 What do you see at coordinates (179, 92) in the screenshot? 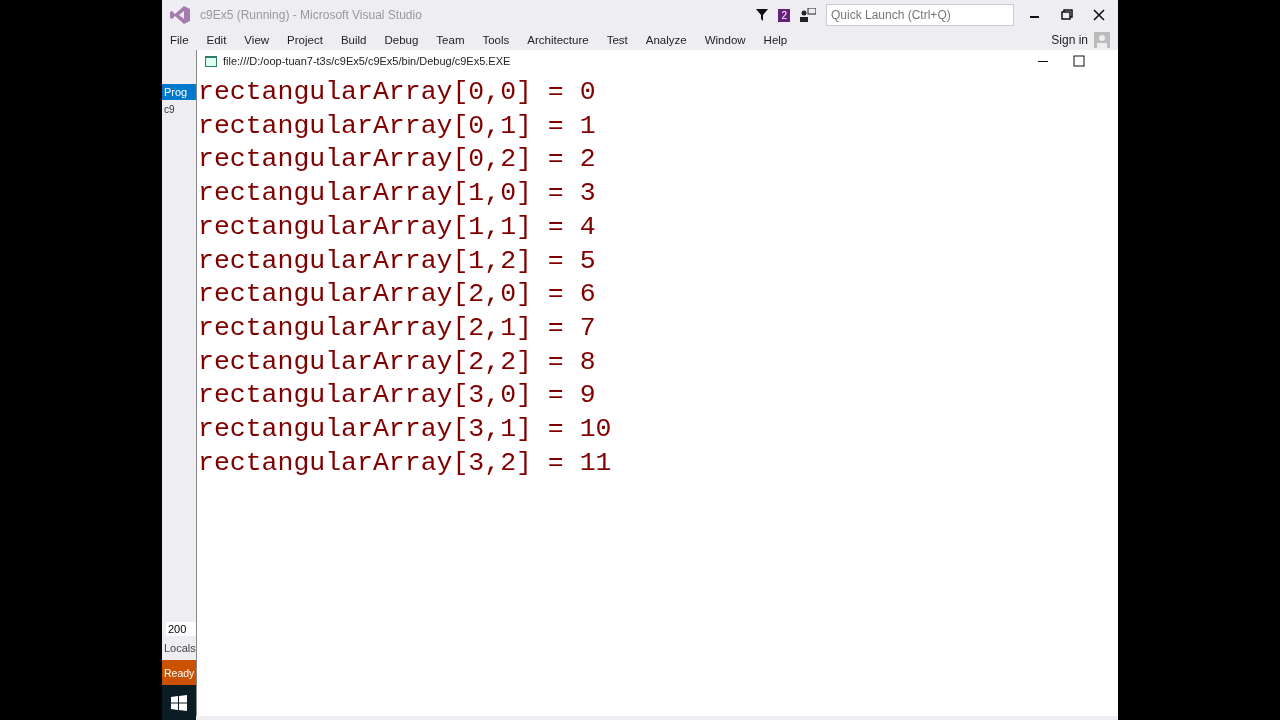
I see `panel-tab: Prog` at bounding box center [179, 92].